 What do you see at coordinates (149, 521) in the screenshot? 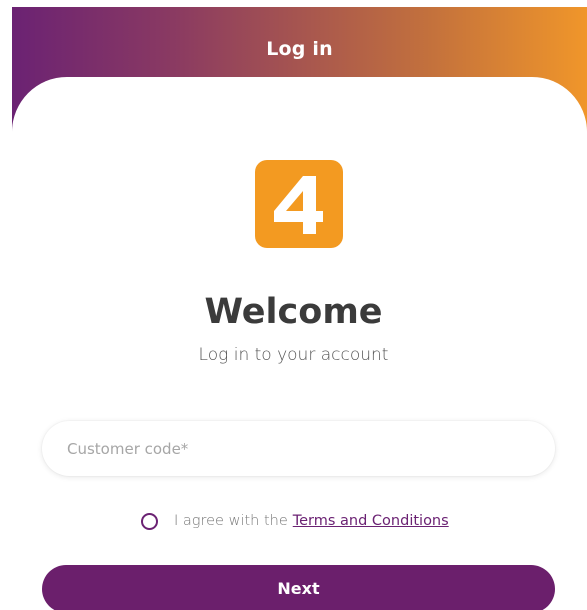
I see `agree-radio-button` at bounding box center [149, 521].